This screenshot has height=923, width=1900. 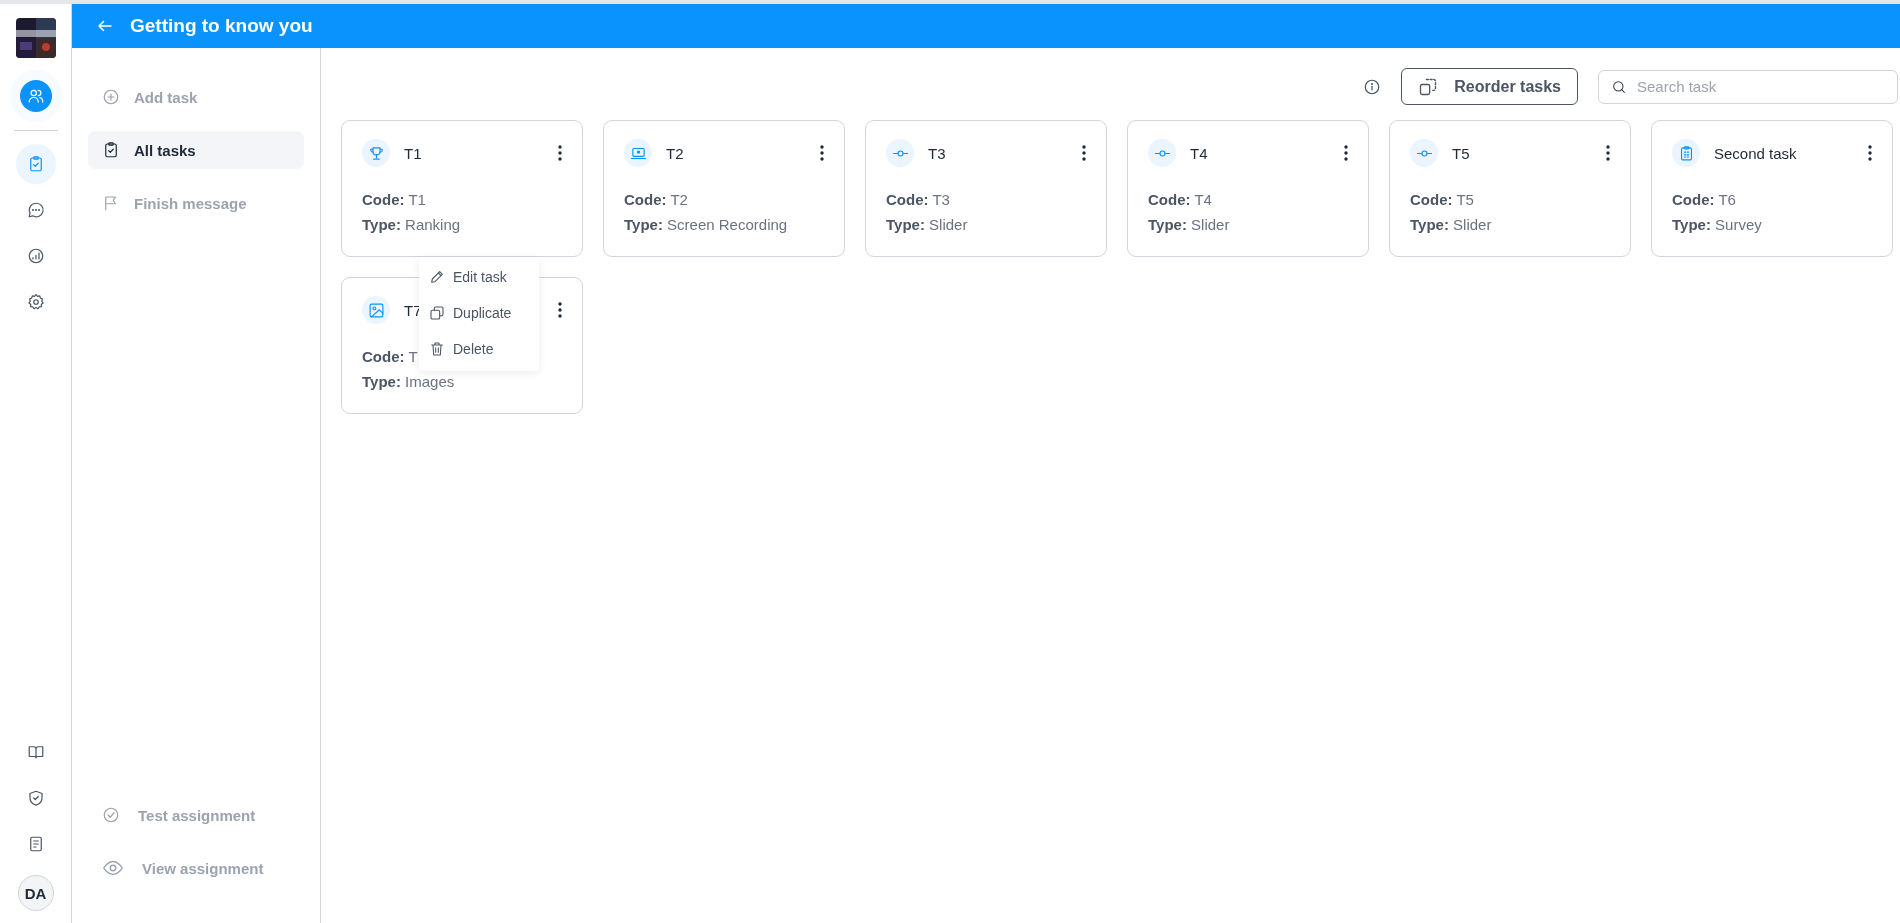 I want to click on settings-icon, so click(x=35, y=302).